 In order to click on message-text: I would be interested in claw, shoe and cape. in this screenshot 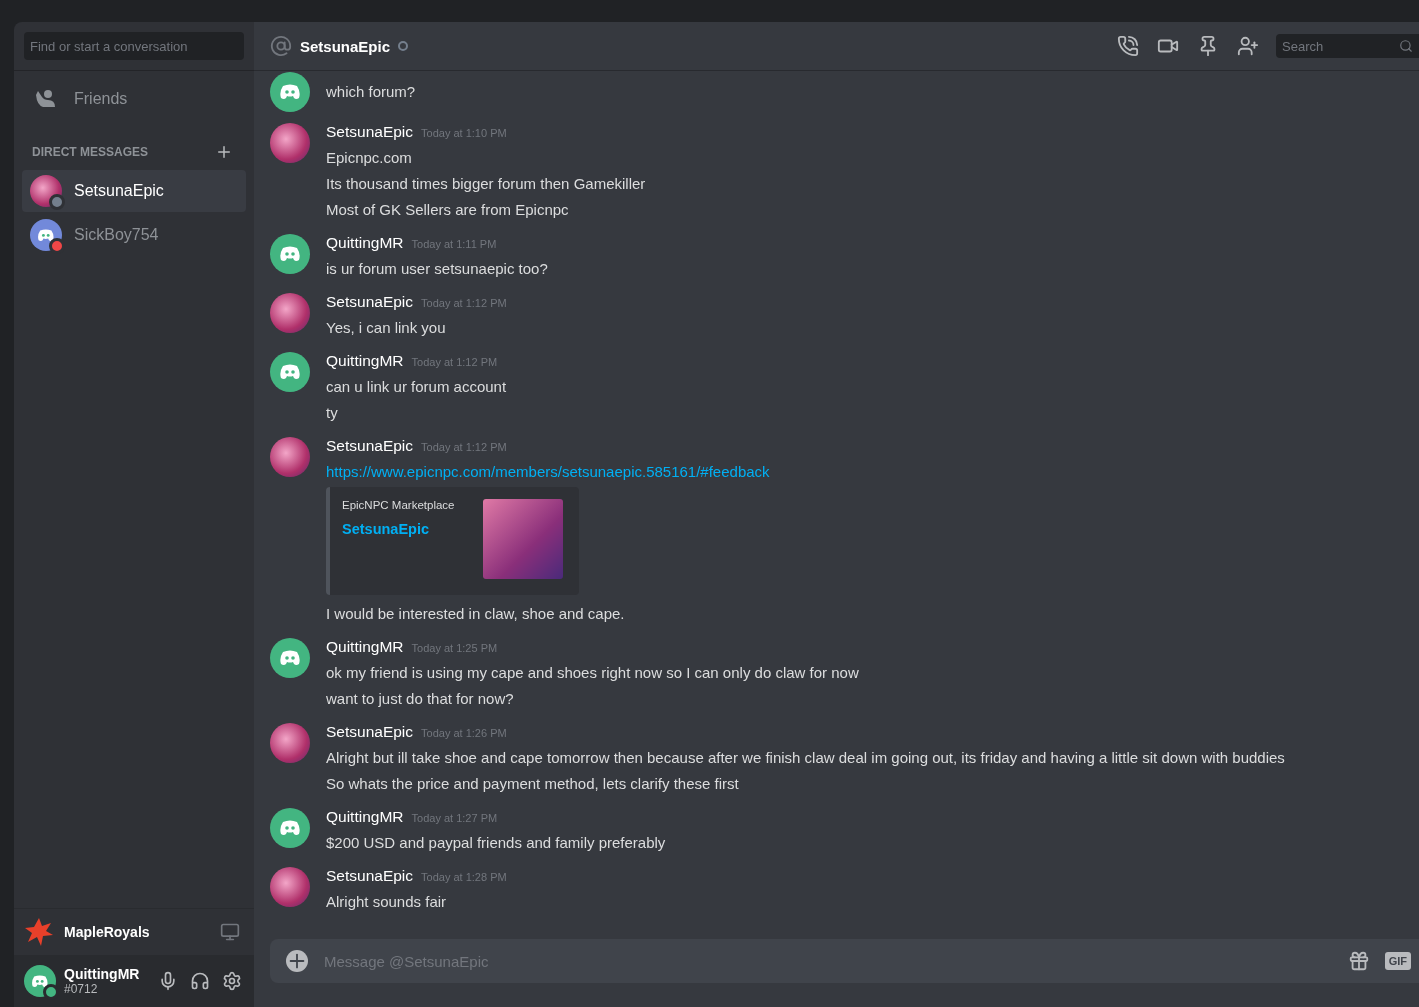, I will do `click(476, 614)`.